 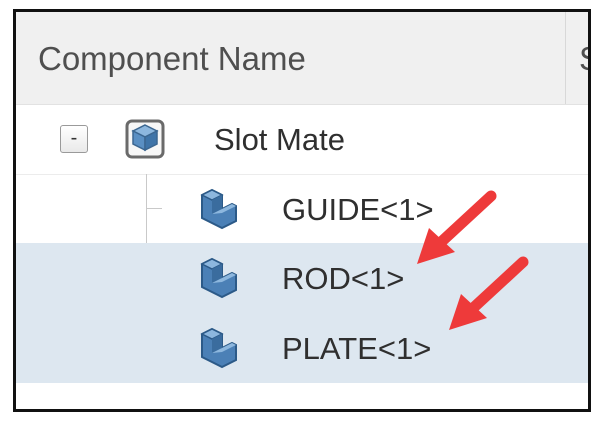 I want to click on column-divider, so click(x=565, y=58).